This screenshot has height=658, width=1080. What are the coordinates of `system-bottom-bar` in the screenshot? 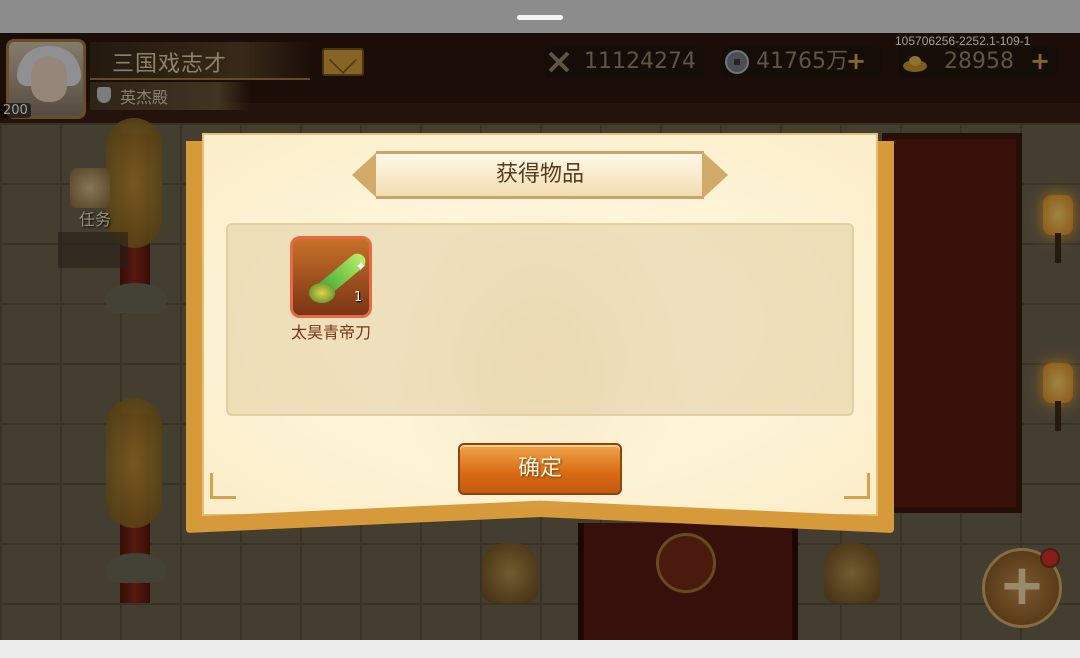 It's located at (540, 649).